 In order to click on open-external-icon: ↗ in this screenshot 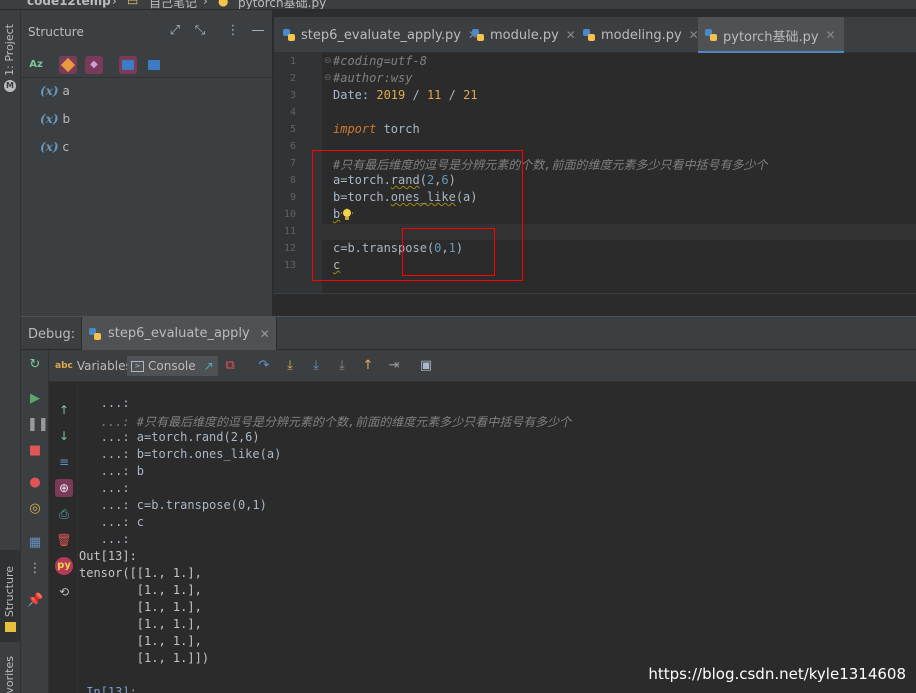, I will do `click(209, 366)`.